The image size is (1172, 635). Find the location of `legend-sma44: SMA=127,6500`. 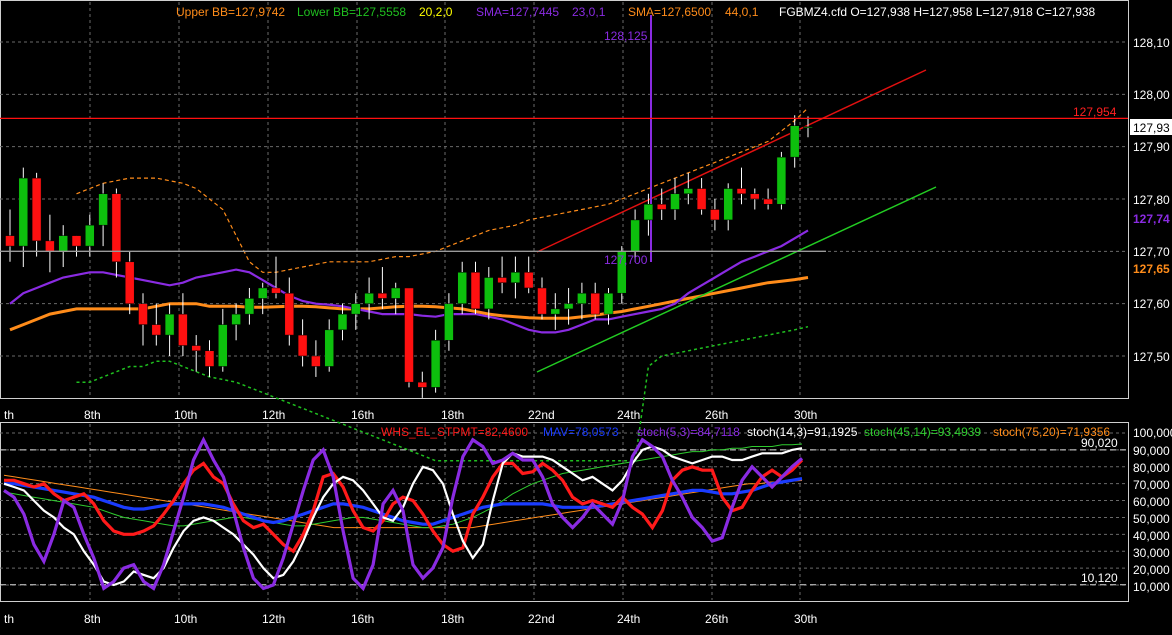

legend-sma44: SMA=127,6500 is located at coordinates (669, 12).